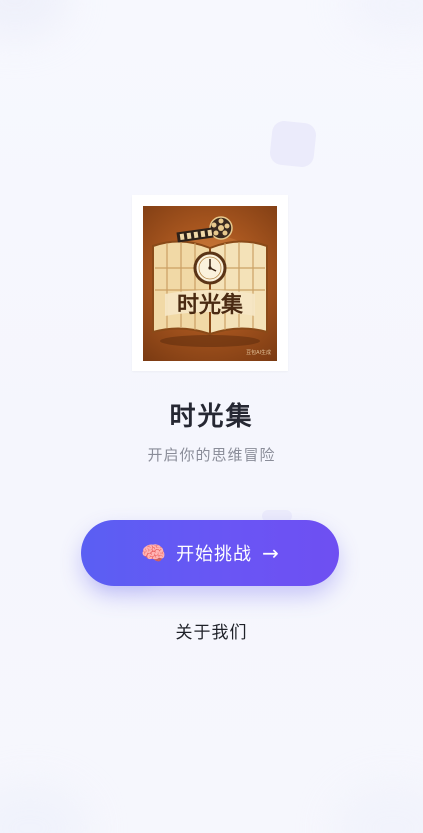 This screenshot has width=423, height=833. Describe the element at coordinates (258, 353) in the screenshot. I see `logo-watermark: 豆包AI生成` at that location.